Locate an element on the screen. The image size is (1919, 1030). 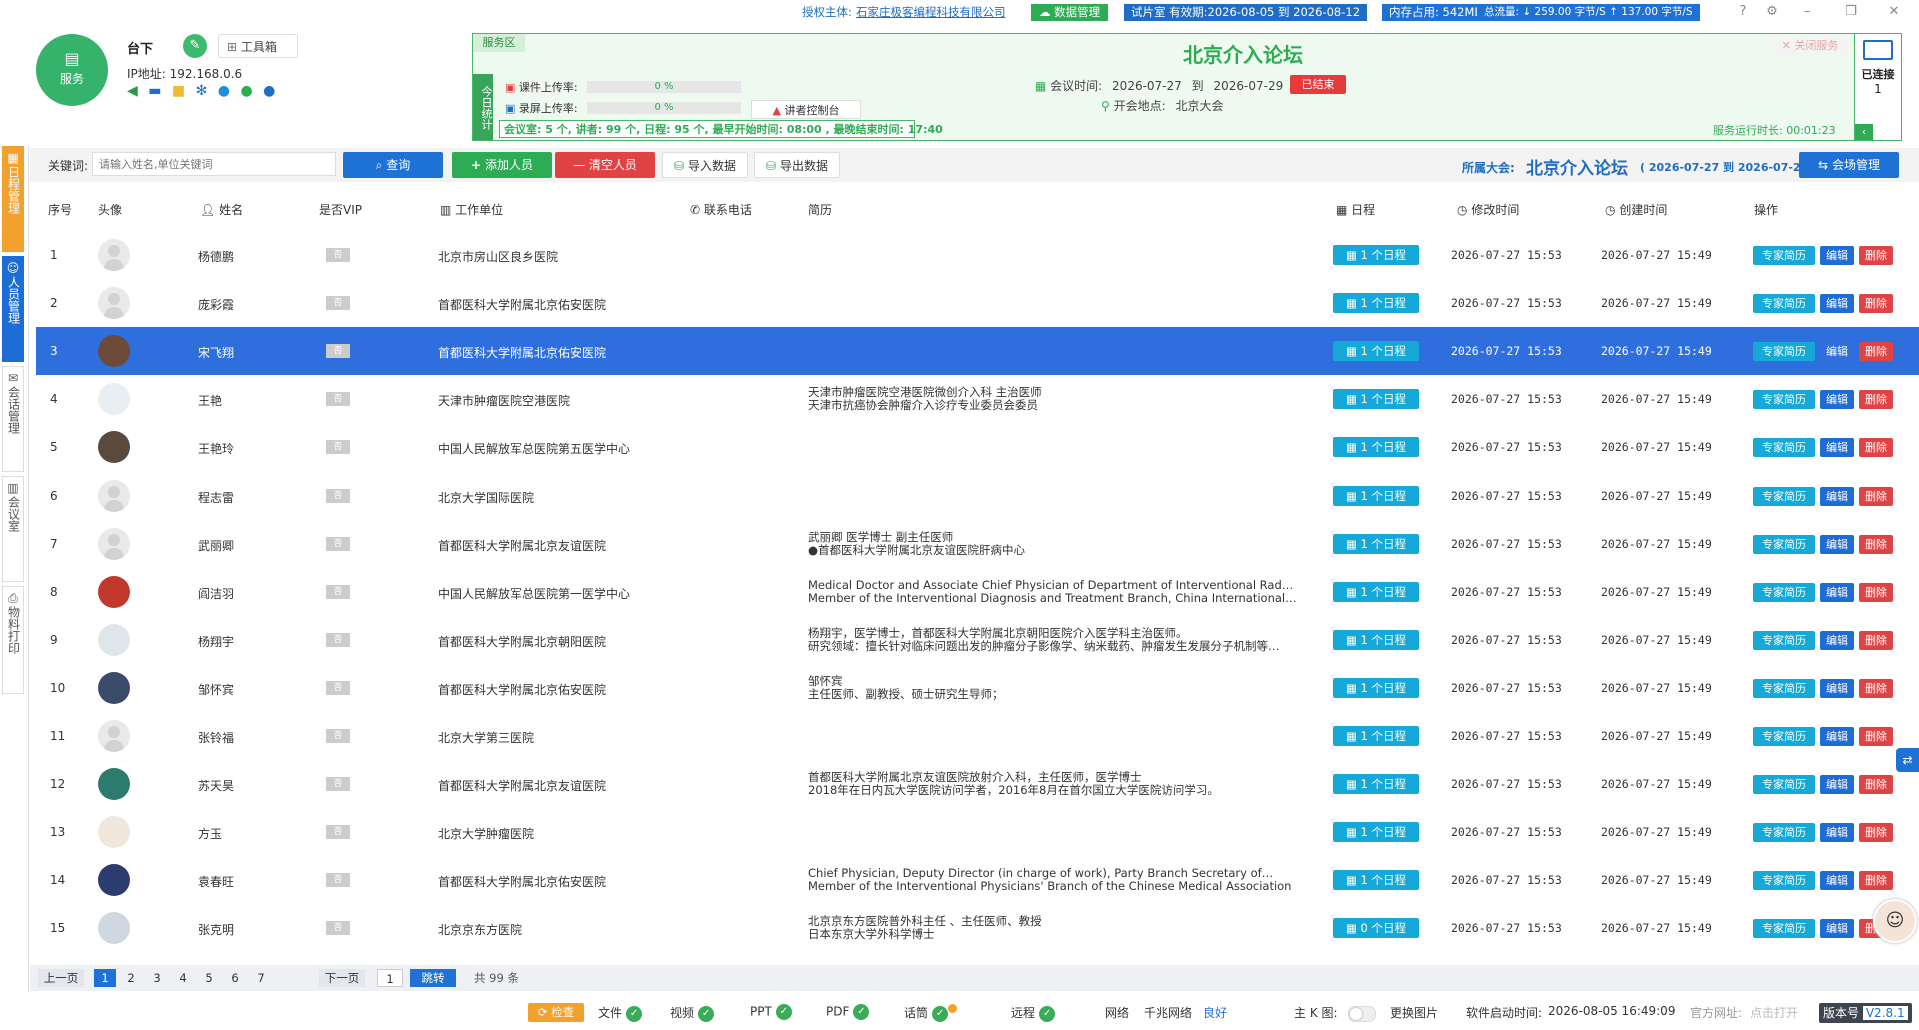
data-management-button: ☁ 数据管理 is located at coordinates (1070, 12).